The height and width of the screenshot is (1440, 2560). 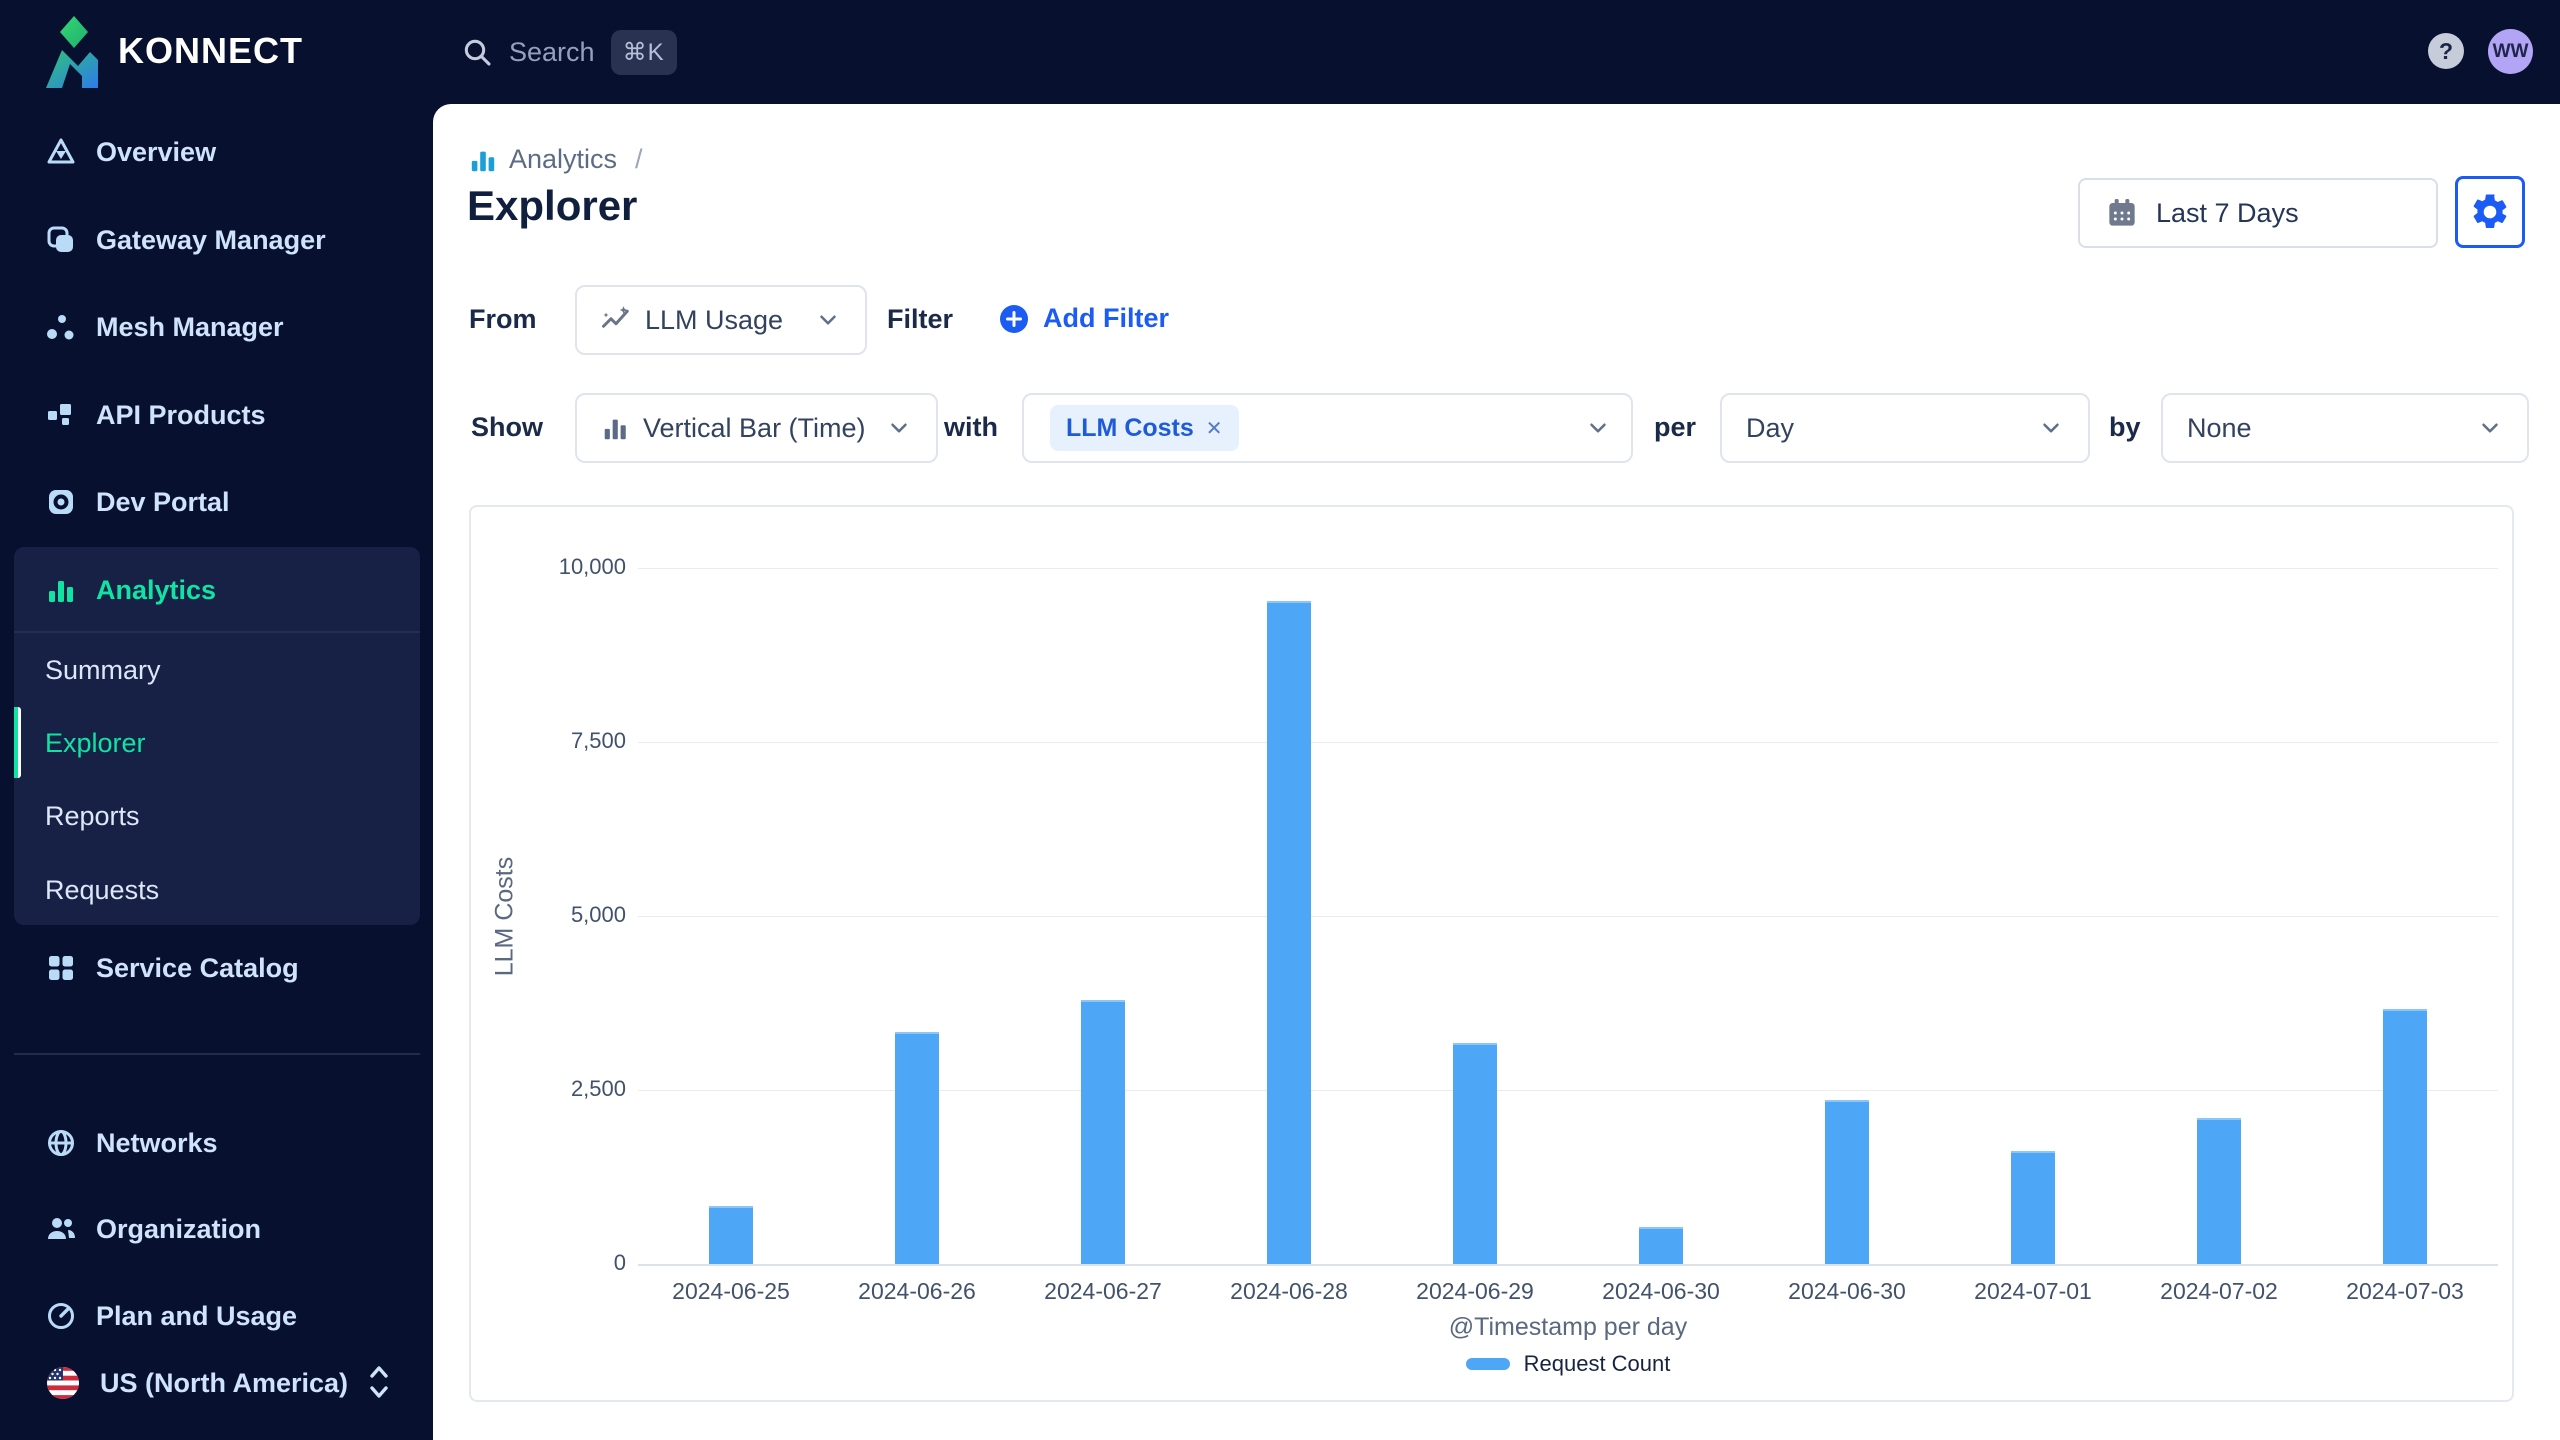 What do you see at coordinates (217, 1229) in the screenshot?
I see `sidebar-item-organization: Organization` at bounding box center [217, 1229].